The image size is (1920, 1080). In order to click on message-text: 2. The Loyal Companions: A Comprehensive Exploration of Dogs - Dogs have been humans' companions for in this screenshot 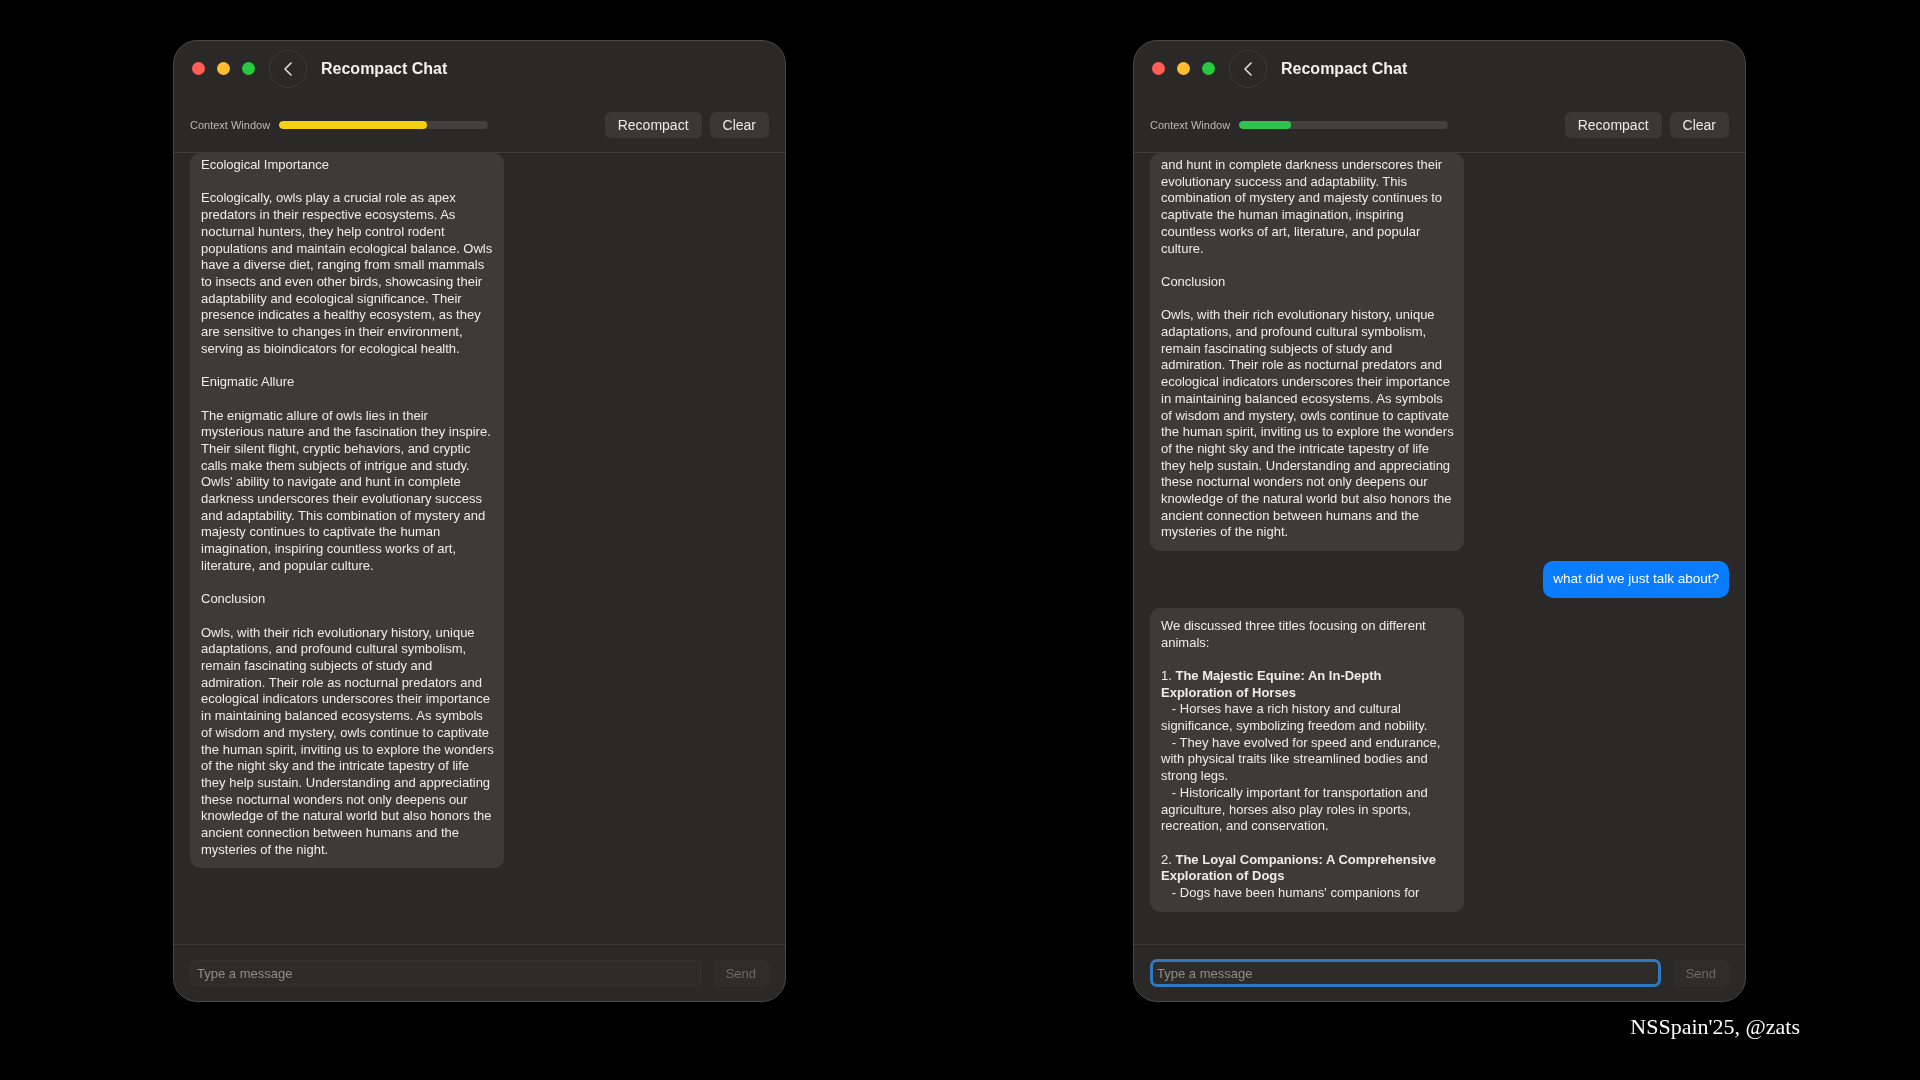, I will do `click(1299, 876)`.